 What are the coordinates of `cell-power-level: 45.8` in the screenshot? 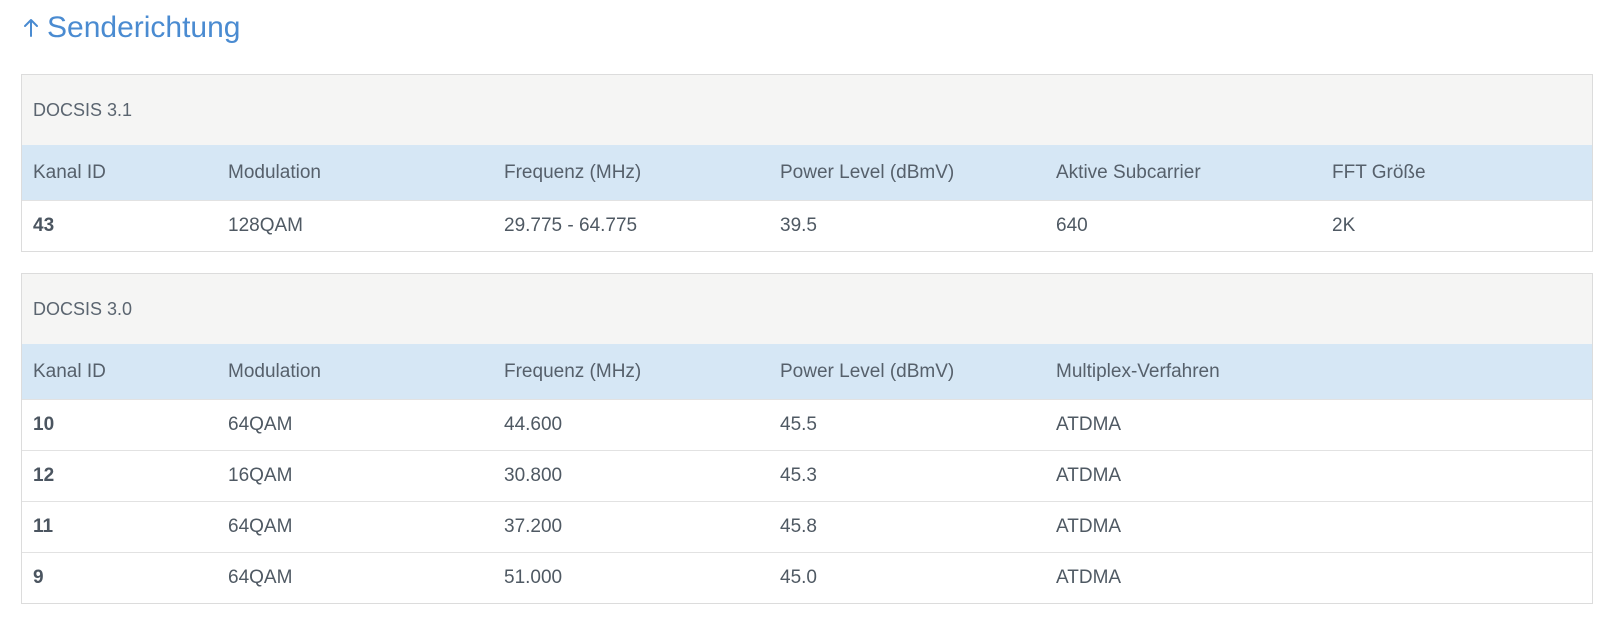 It's located at (798, 526).